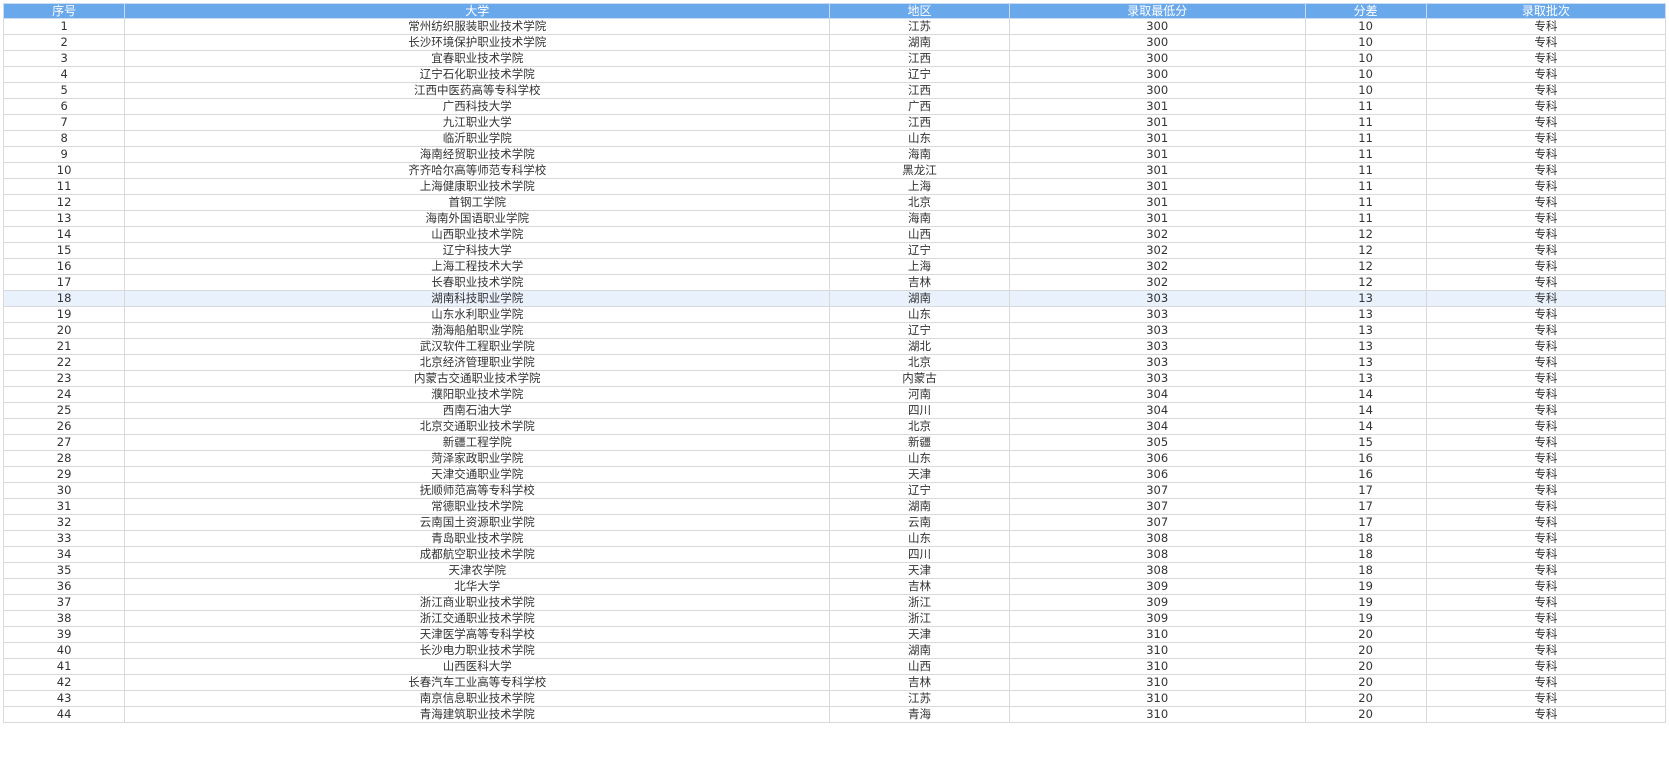 The width and height of the screenshot is (1669, 768). Describe the element at coordinates (834, 714) in the screenshot. I see `table-row: 44 青海建筑职业技术学院 青海 310 20 专科` at that location.